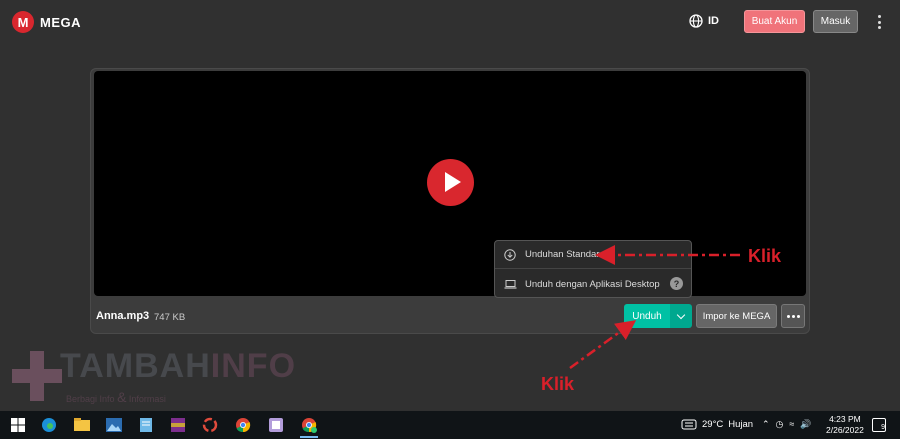  What do you see at coordinates (309, 425) in the screenshot?
I see `chrome-active-icon` at bounding box center [309, 425].